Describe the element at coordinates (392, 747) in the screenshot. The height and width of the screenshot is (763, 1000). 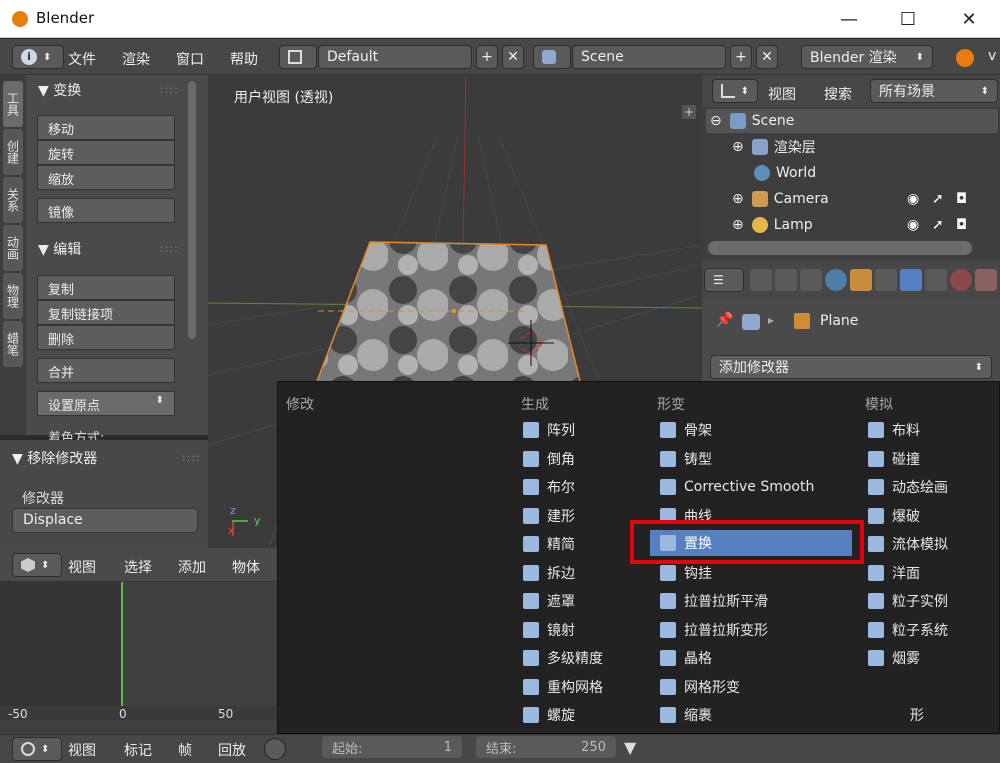
I see `start-frame-field: 起始: 1` at that location.